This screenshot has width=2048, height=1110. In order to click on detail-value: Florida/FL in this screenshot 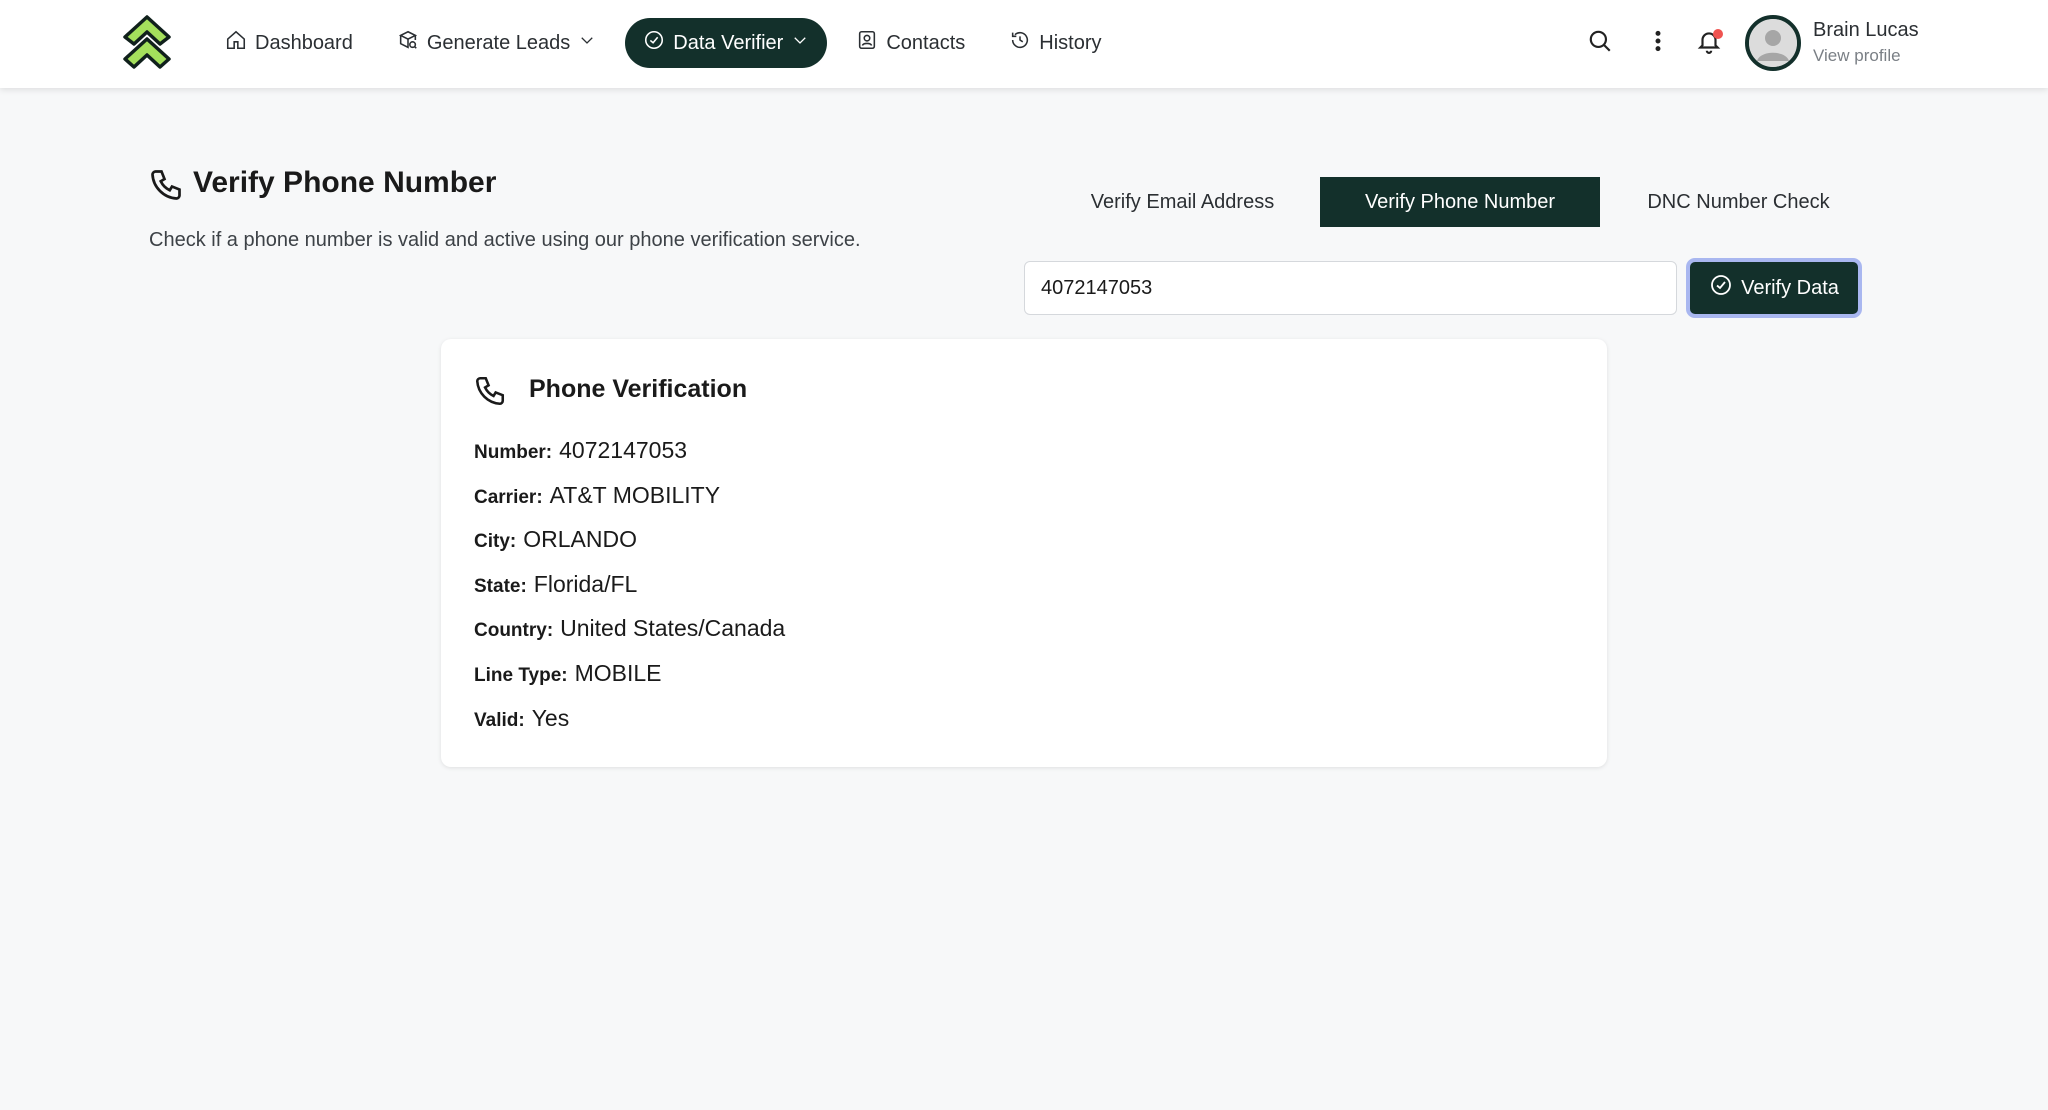, I will do `click(585, 583)`.